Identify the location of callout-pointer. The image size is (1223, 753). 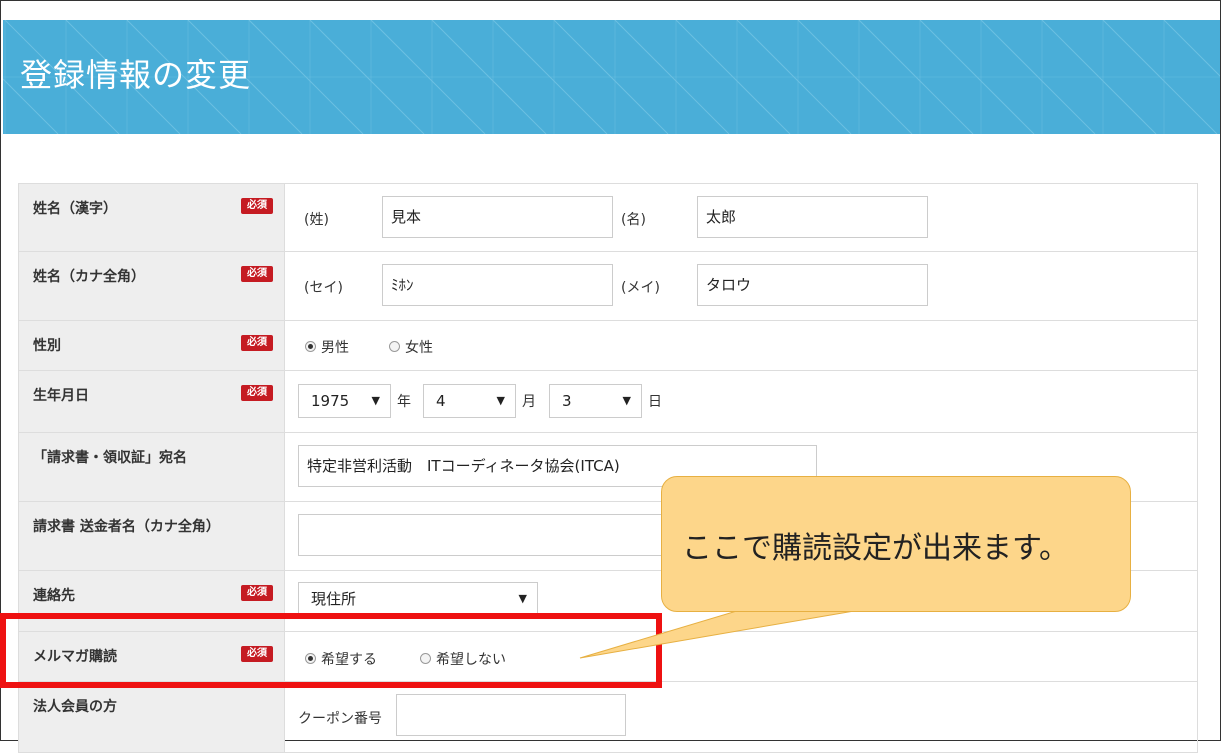
(720, 634).